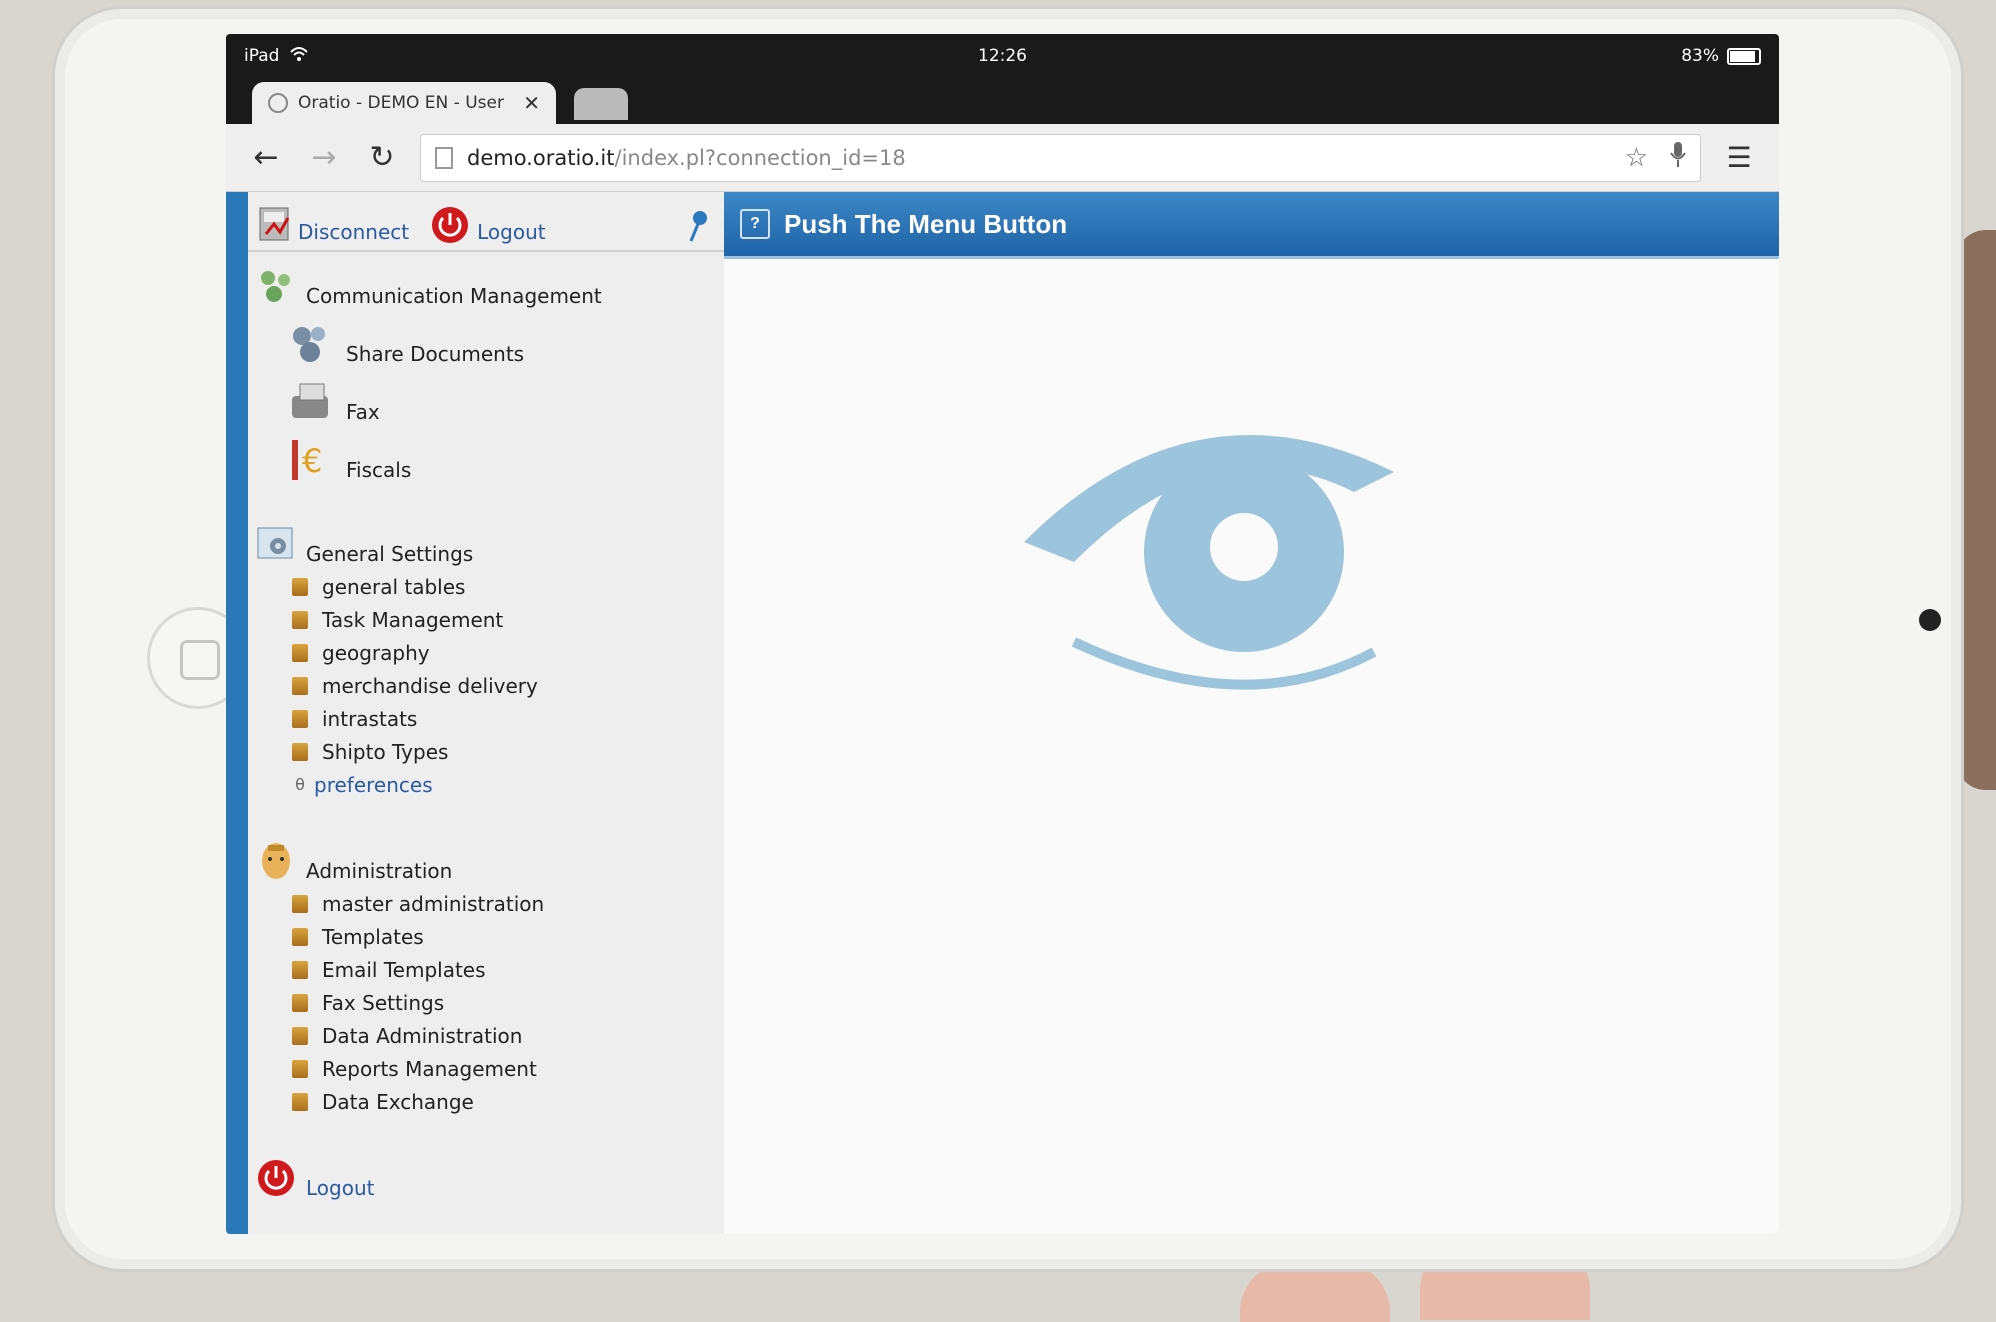 This screenshot has width=1996, height=1322. I want to click on back-arrow-icon: ←, so click(266, 158).